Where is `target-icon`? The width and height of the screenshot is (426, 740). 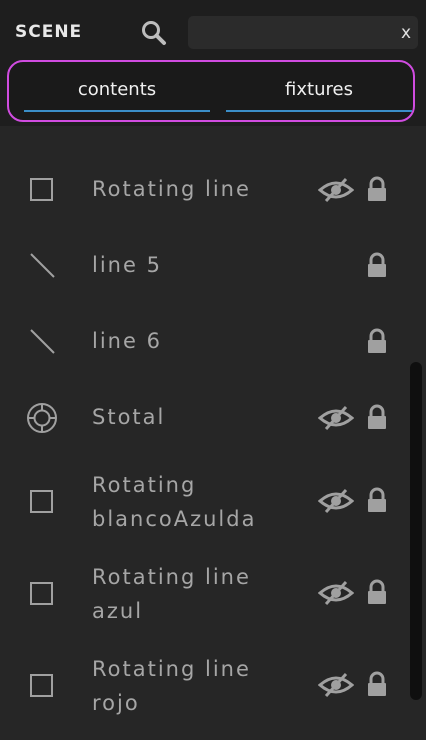 target-icon is located at coordinates (42, 418).